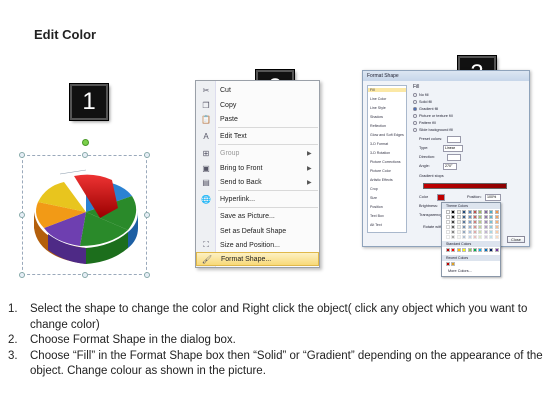 The height and width of the screenshot is (420, 560). I want to click on radio-pattern-fill, so click(415, 123).